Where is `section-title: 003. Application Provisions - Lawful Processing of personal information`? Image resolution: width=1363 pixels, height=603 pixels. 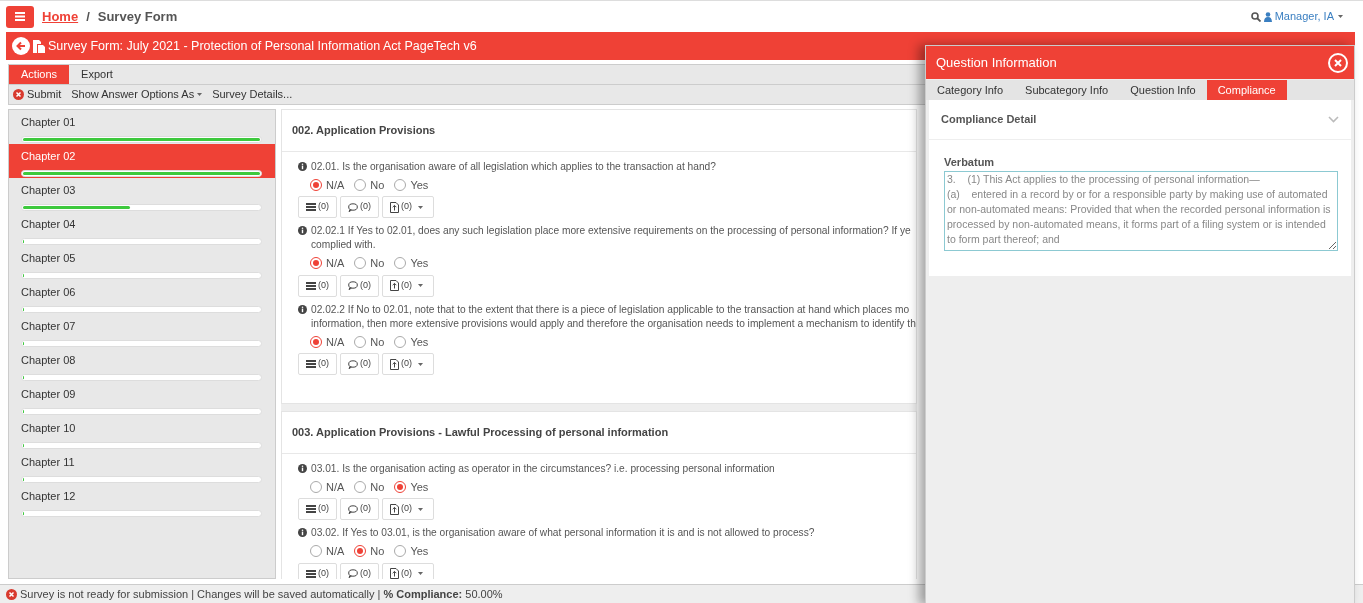
section-title: 003. Application Provisions - Lawful Processing of personal information is located at coordinates (599, 433).